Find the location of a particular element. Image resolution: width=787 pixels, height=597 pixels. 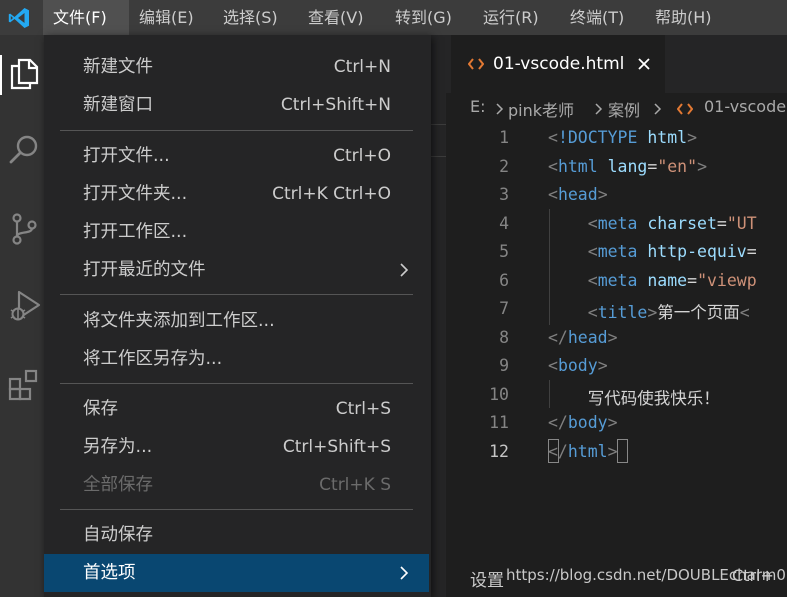

extensions-icon is located at coordinates (24, 385).